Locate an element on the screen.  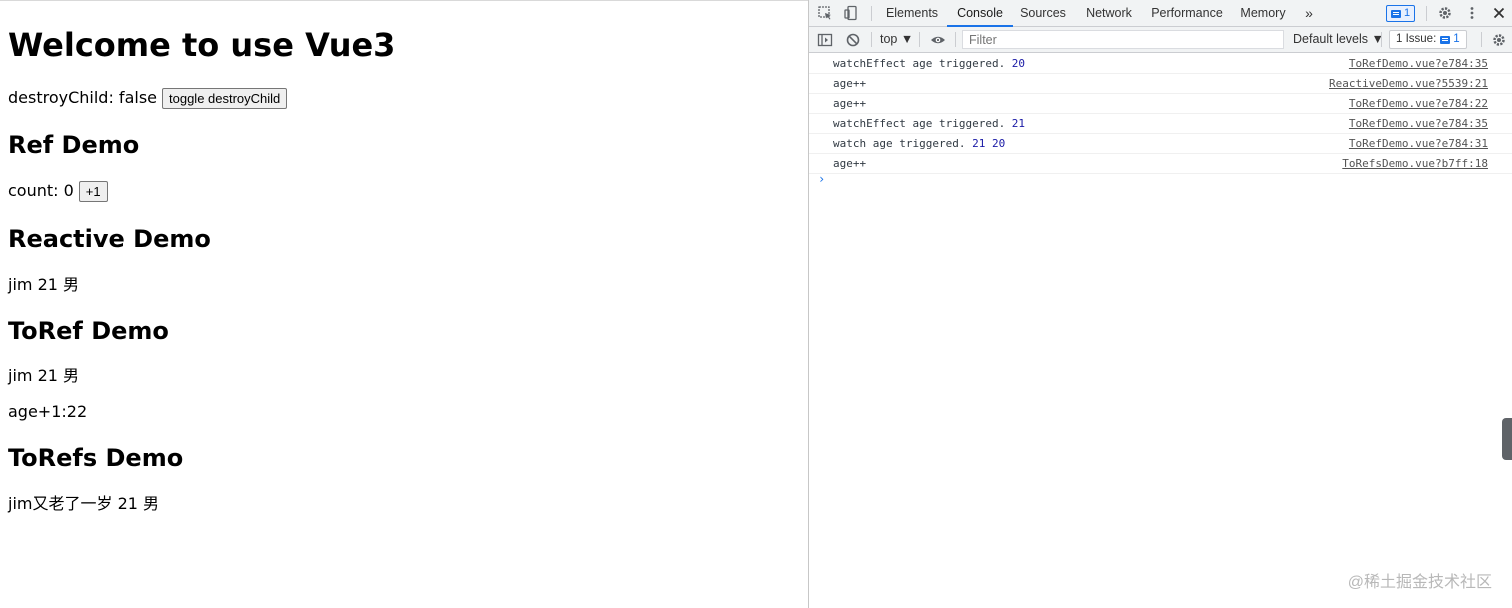
filter-input is located at coordinates (1123, 39).